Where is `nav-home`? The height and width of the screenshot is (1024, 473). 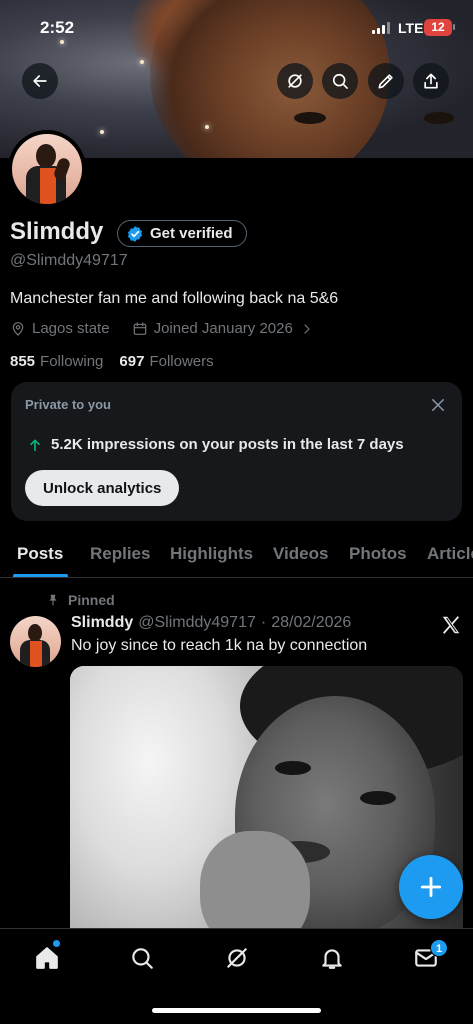 nav-home is located at coordinates (47, 958).